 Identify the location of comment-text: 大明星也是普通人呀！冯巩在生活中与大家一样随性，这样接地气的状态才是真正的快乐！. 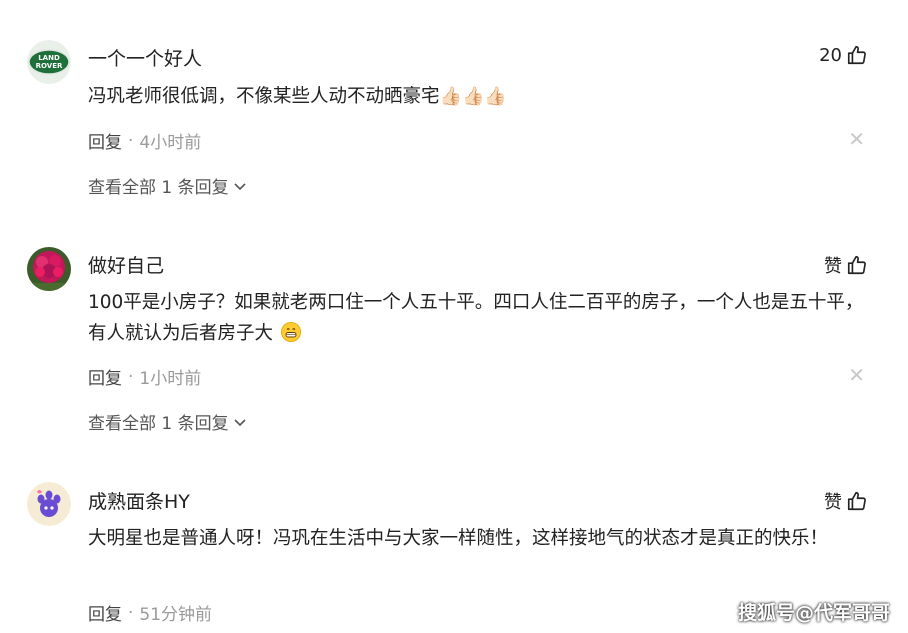
(483, 538).